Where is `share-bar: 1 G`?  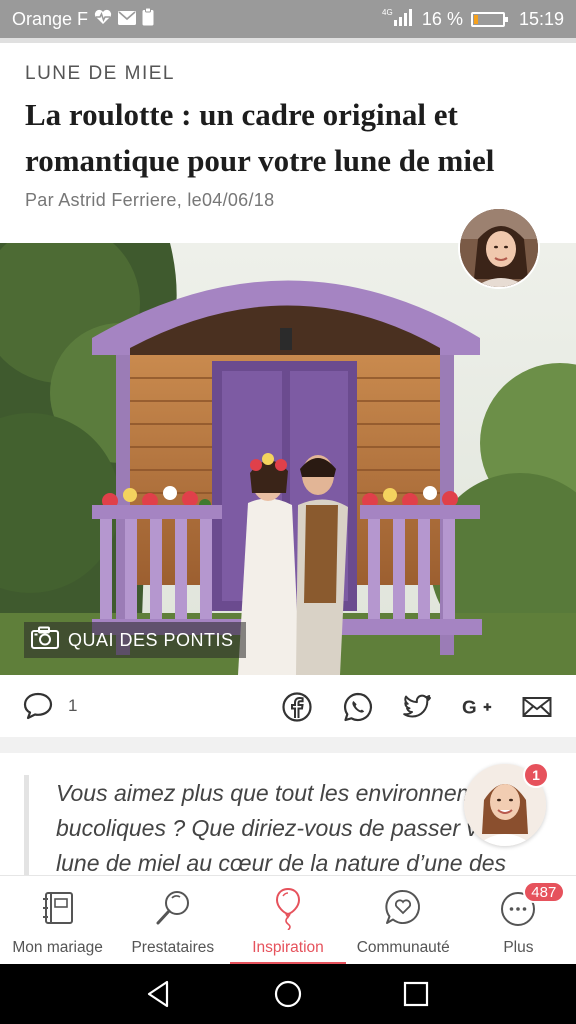
share-bar: 1 G is located at coordinates (288, 706).